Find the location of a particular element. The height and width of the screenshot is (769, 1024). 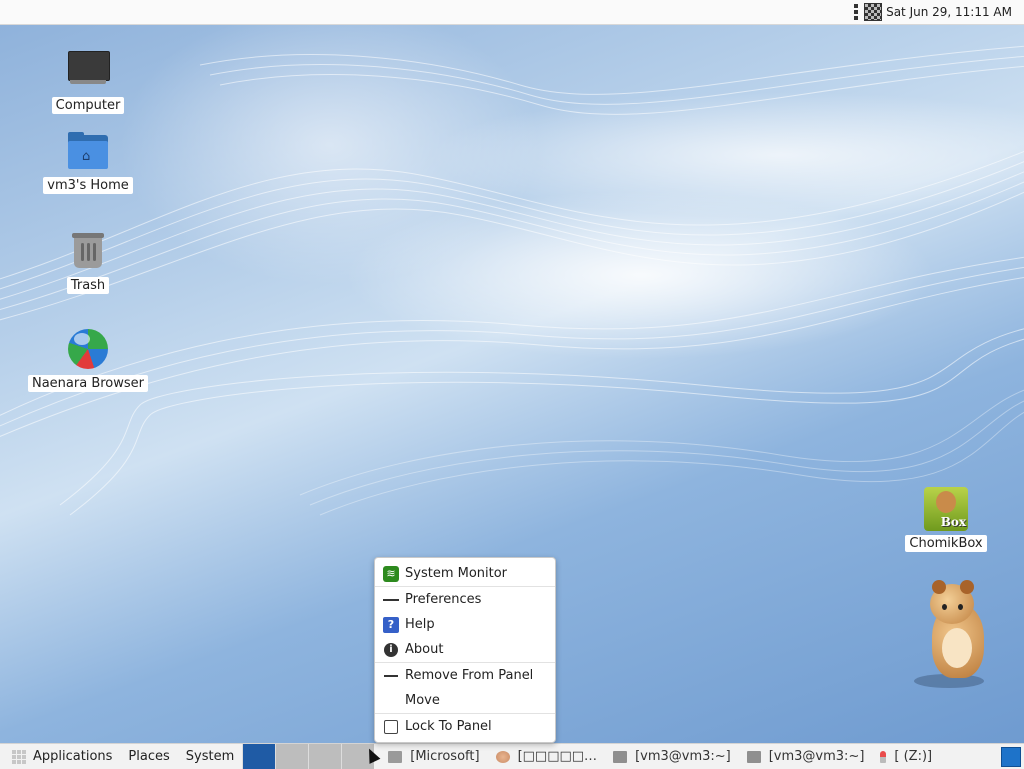

menu-item-label: Move is located at coordinates (422, 700).